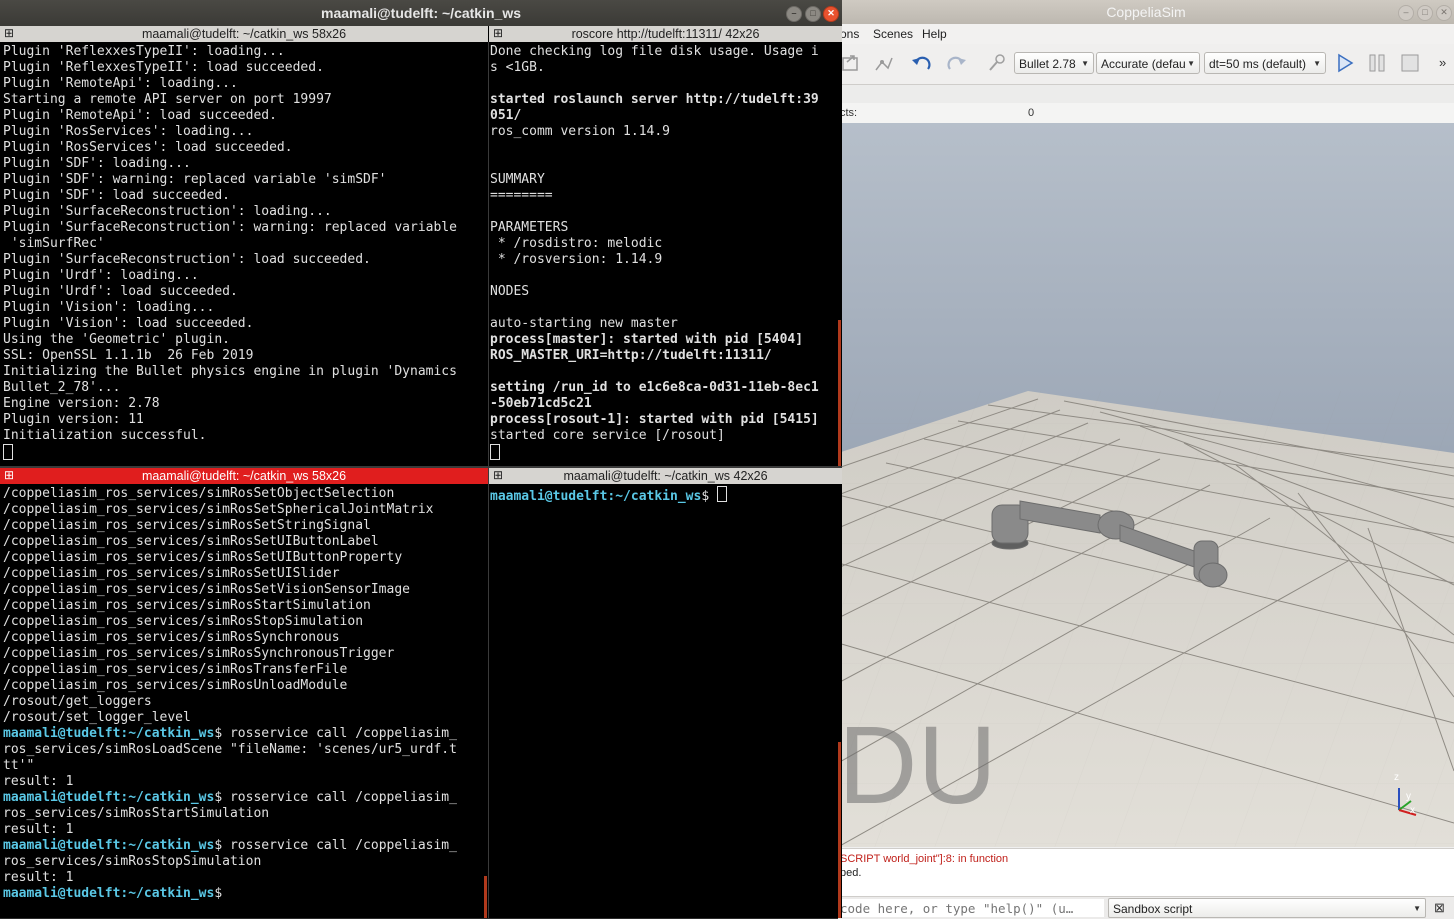 This screenshot has width=1454, height=919. What do you see at coordinates (8, 453) in the screenshot?
I see `text-cursor` at bounding box center [8, 453].